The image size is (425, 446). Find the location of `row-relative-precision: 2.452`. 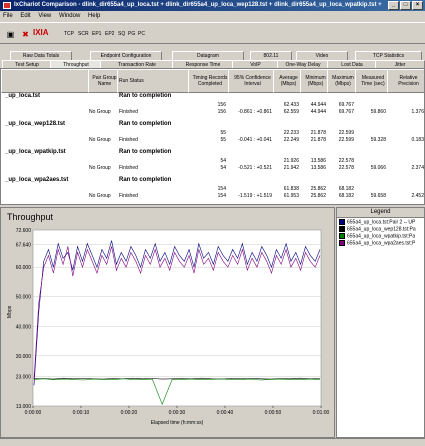

row-relative-precision: 2.452 is located at coordinates (417, 196).